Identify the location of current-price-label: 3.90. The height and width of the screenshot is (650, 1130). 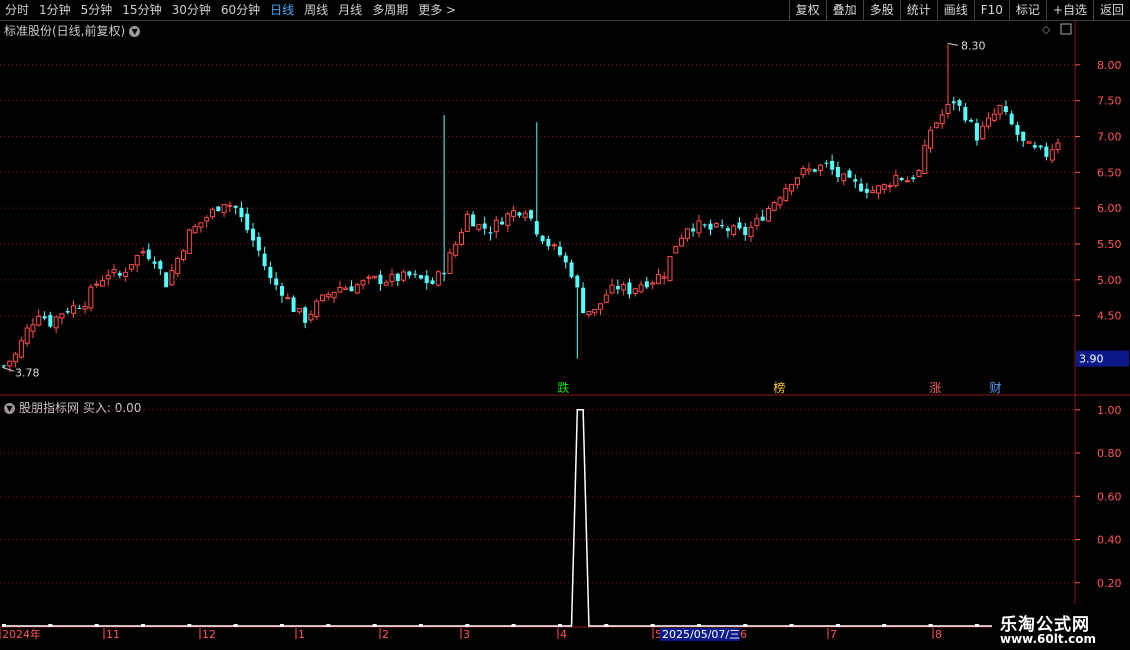
(1091, 359).